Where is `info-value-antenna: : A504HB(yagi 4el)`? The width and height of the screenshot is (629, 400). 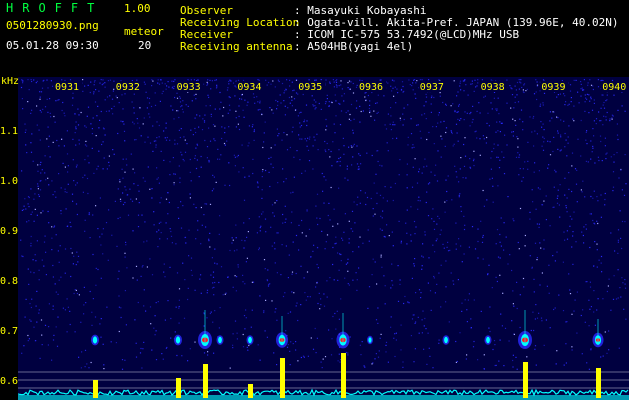
info-value-antenna: : A504HB(yagi 4el) is located at coordinates (354, 46).